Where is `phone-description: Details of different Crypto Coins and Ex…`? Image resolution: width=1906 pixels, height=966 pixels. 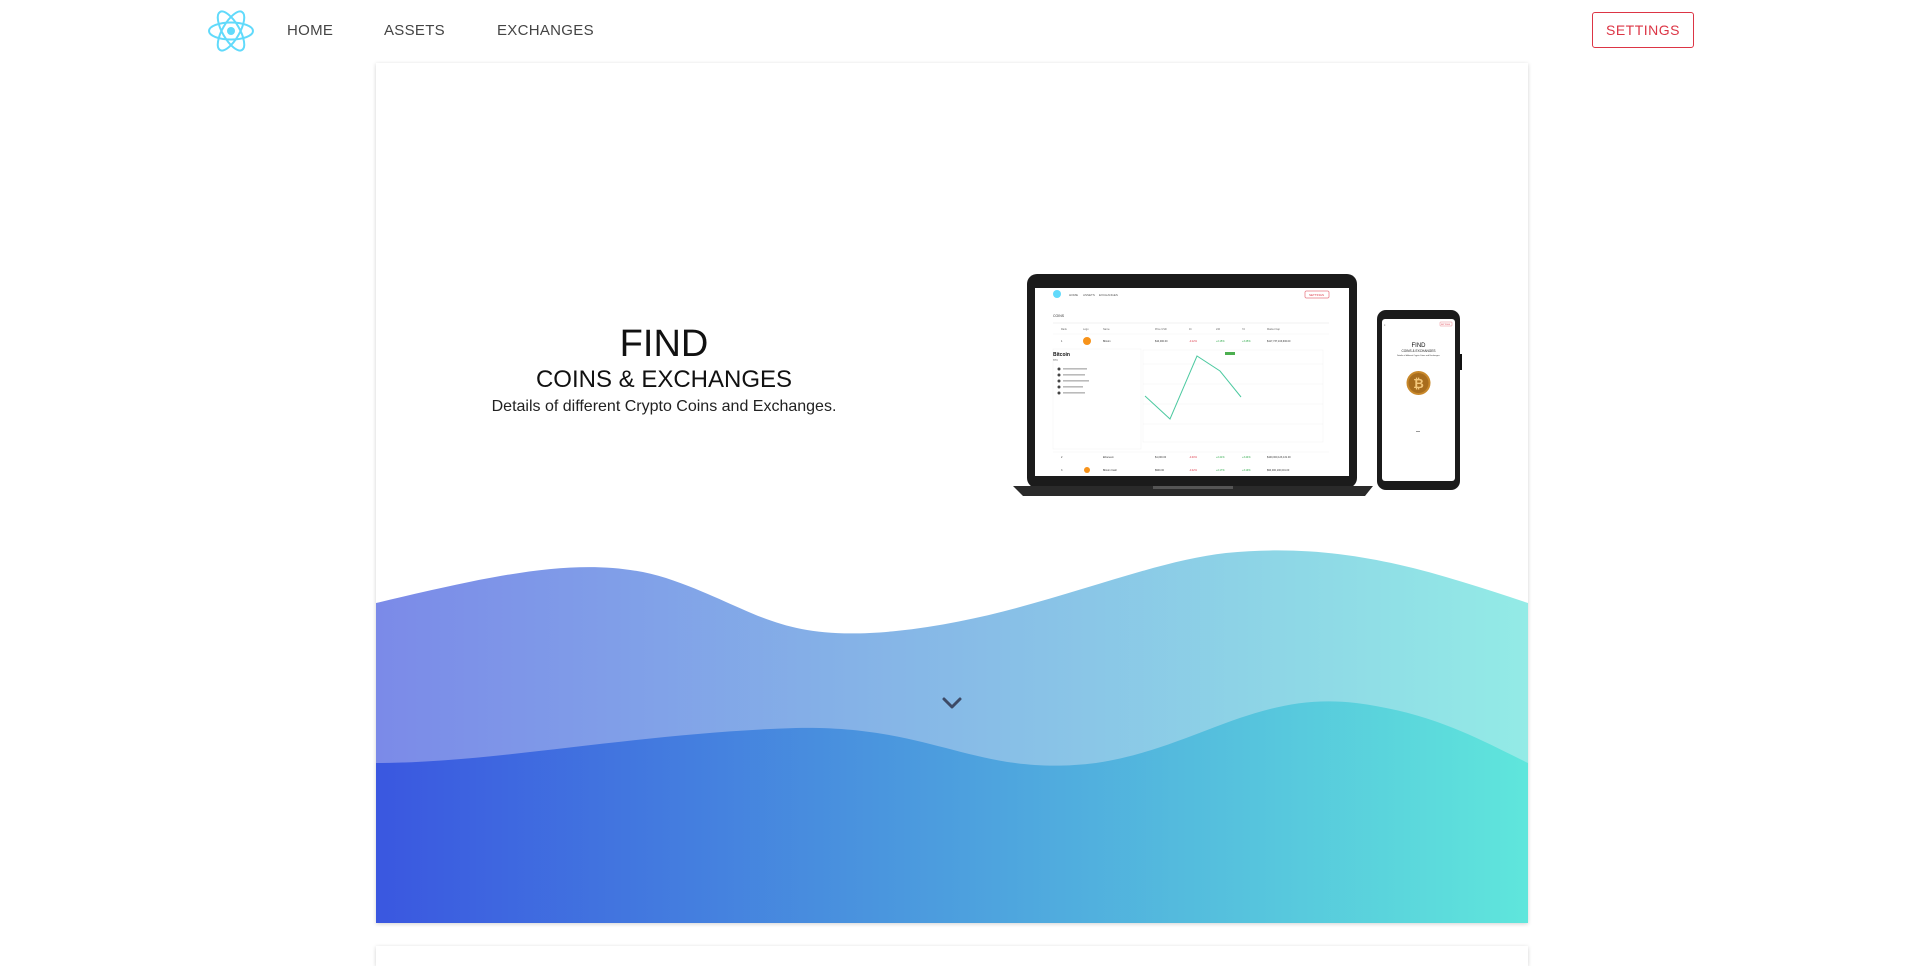
phone-description: Details of different Crypto Coins and Ex… is located at coordinates (1419, 355).